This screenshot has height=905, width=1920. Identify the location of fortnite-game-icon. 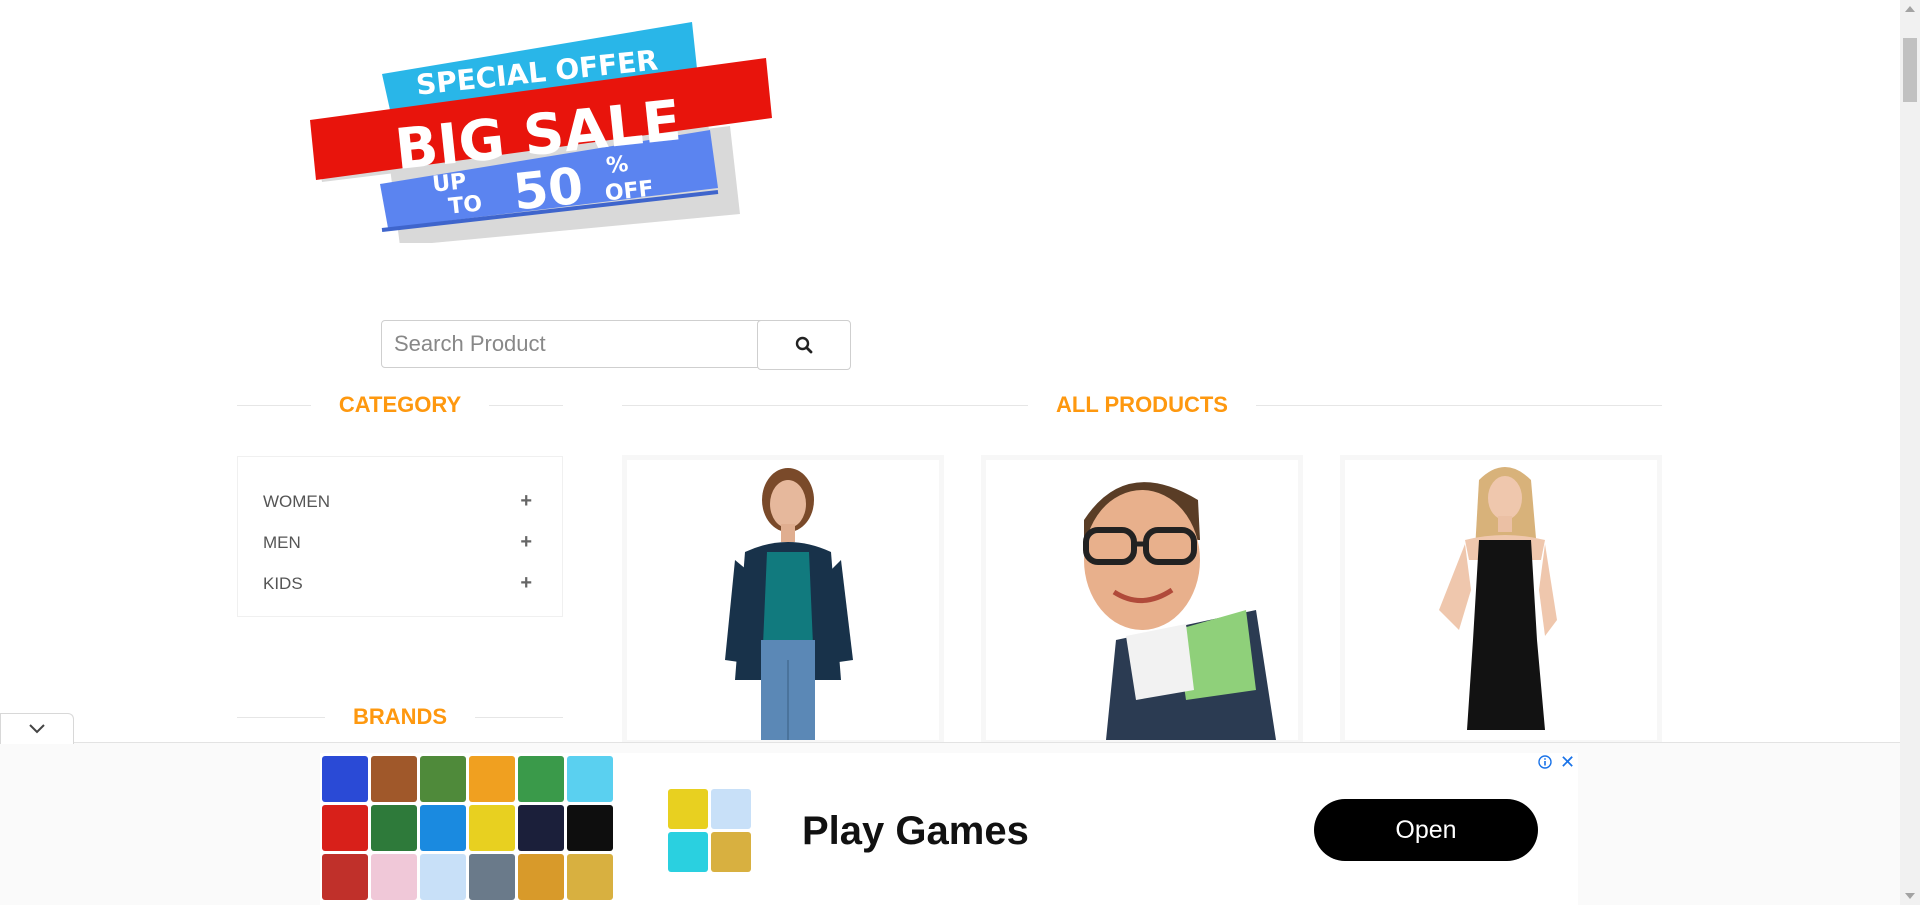
(492, 877).